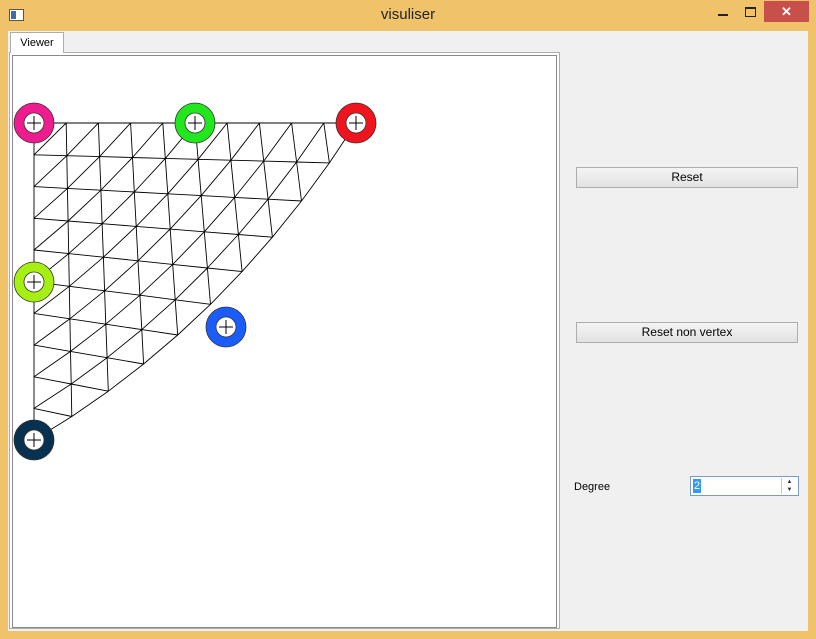 The height and width of the screenshot is (639, 816). Describe the element at coordinates (34, 123) in the screenshot. I see `control-point-magenta` at that location.